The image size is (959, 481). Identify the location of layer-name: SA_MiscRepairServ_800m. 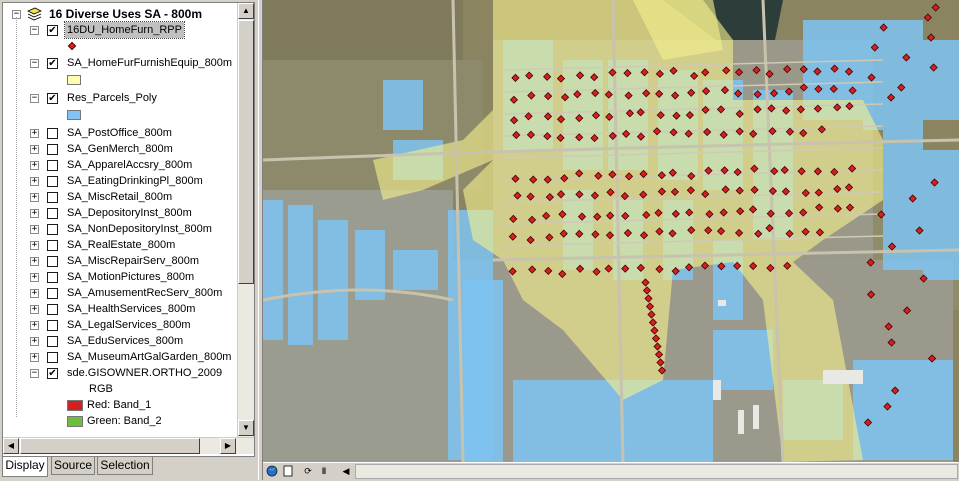
(133, 261).